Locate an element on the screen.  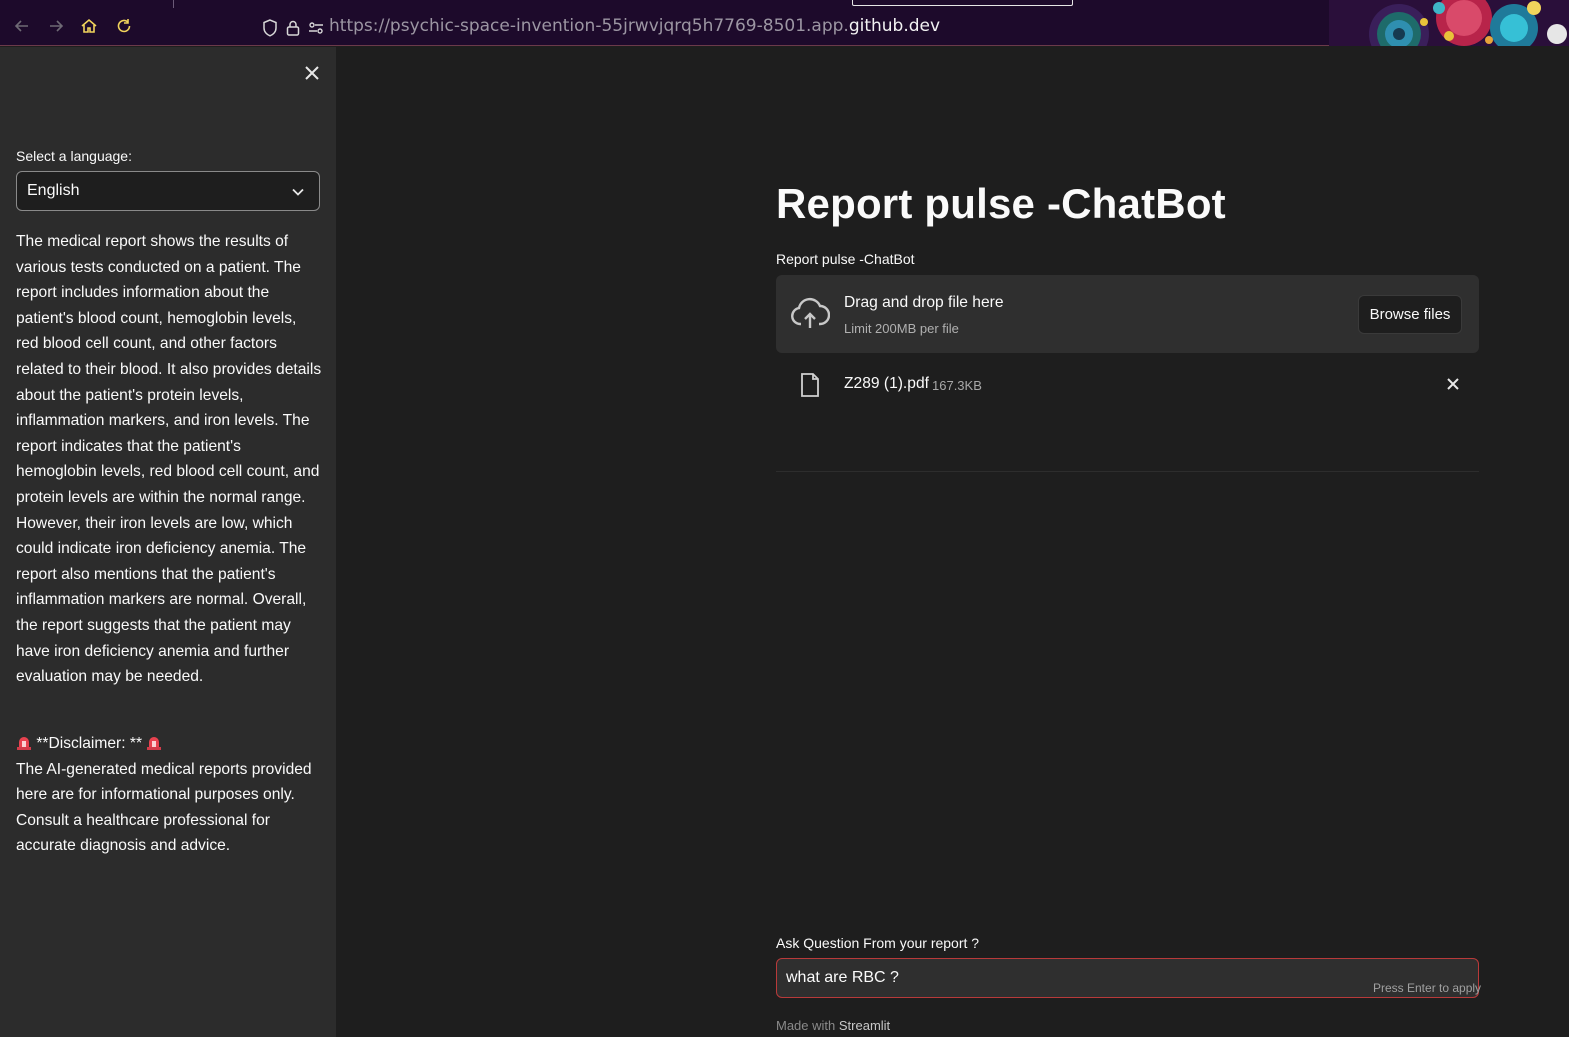
language-select: English is located at coordinates (168, 191).